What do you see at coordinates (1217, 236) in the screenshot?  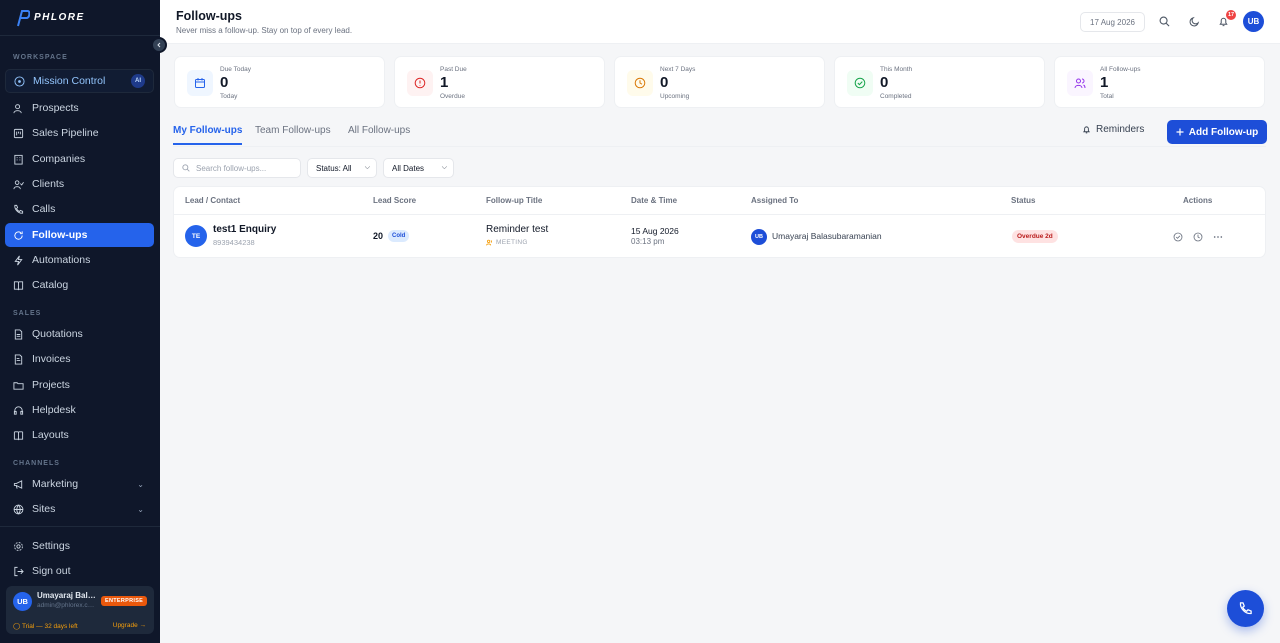 I see `more-actions-button` at bounding box center [1217, 236].